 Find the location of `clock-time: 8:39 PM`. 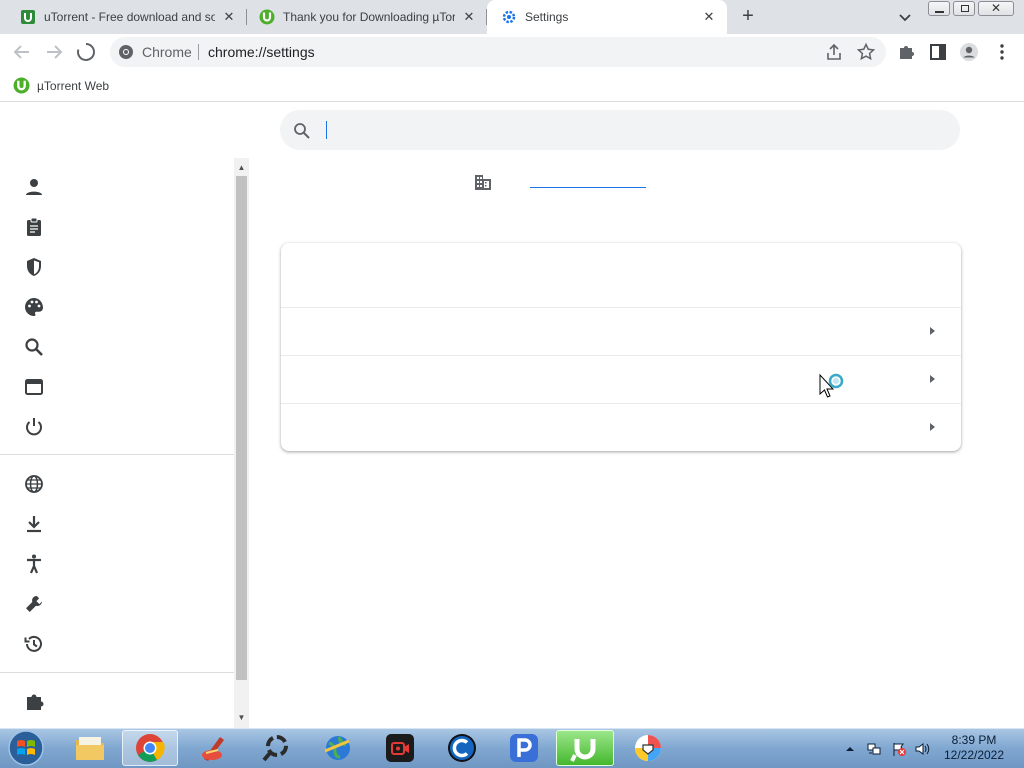

clock-time: 8:39 PM is located at coordinates (974, 740).